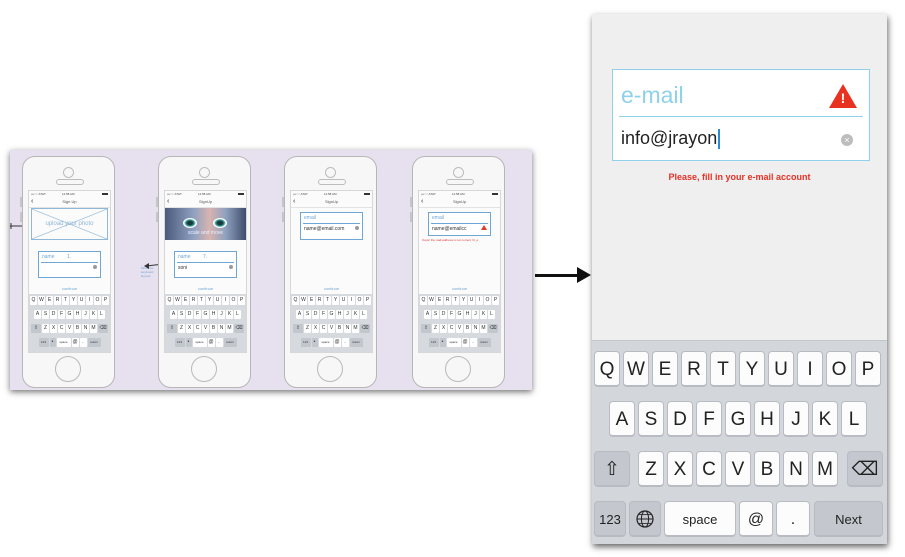  I want to click on name-field: name 1., so click(69, 264).